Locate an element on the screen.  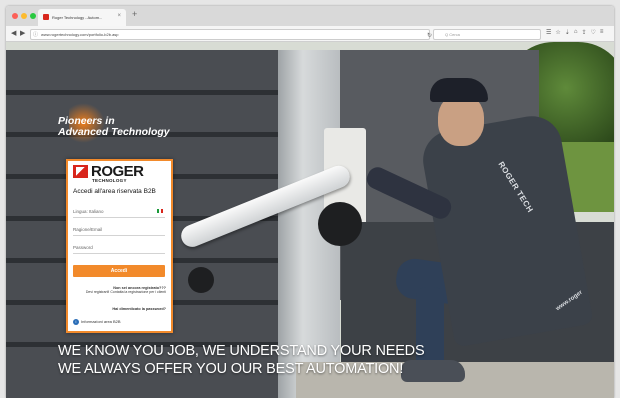
search-placeholder: Q Cerca is located at coordinates (452, 34).